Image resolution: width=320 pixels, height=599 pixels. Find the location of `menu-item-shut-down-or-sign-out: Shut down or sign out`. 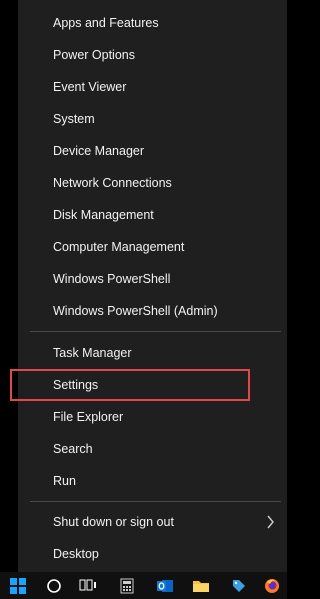

menu-item-shut-down-or-sign-out: Shut down or sign out is located at coordinates (152, 522).